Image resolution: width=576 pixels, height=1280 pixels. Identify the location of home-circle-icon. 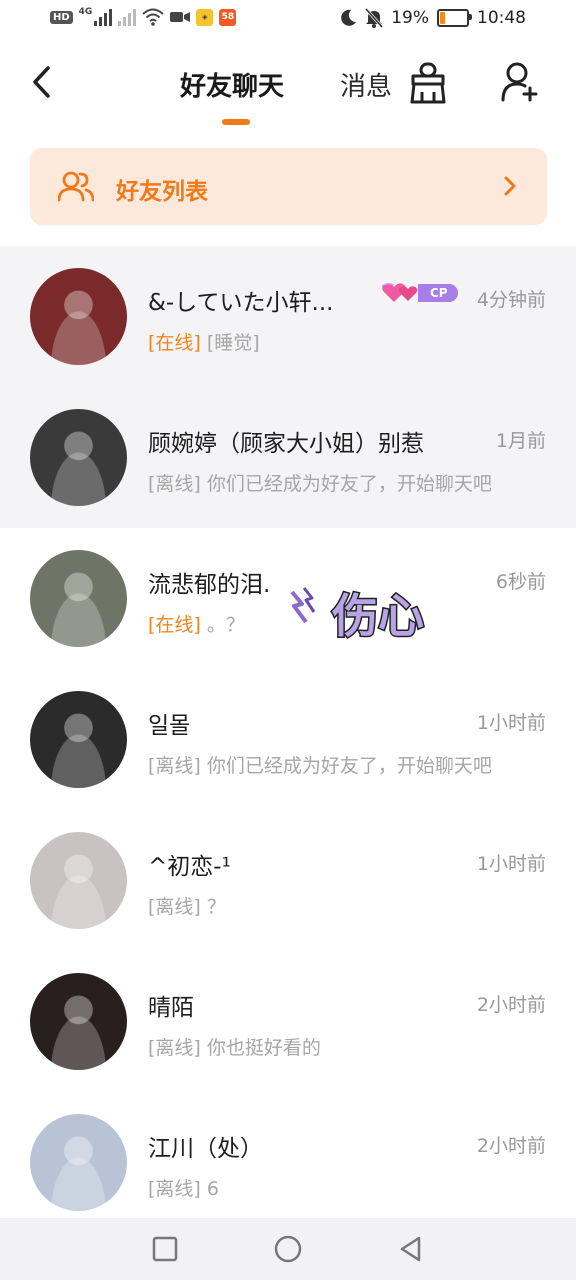
(288, 1249).